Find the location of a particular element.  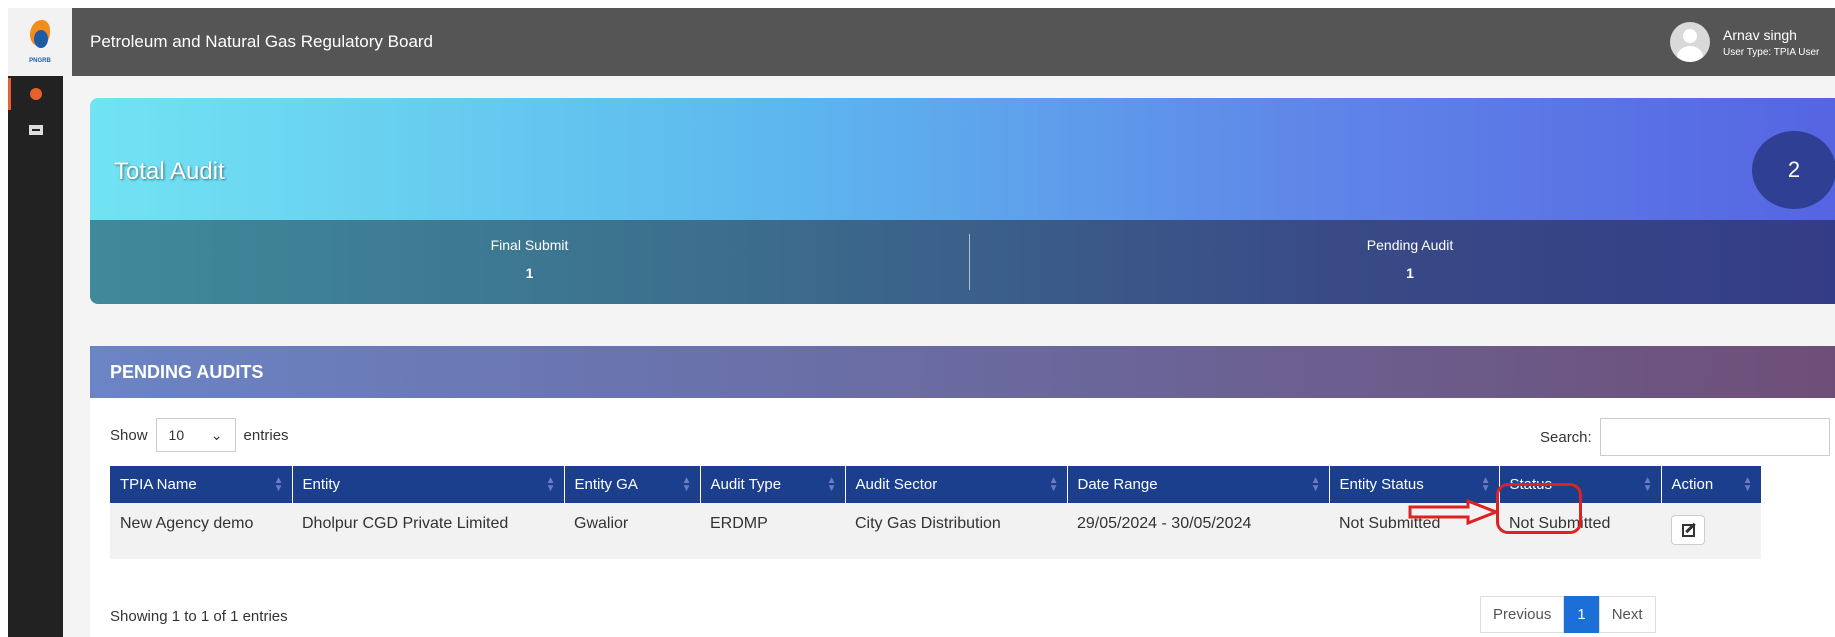

final-submit-label: Final Submit is located at coordinates (529, 245).